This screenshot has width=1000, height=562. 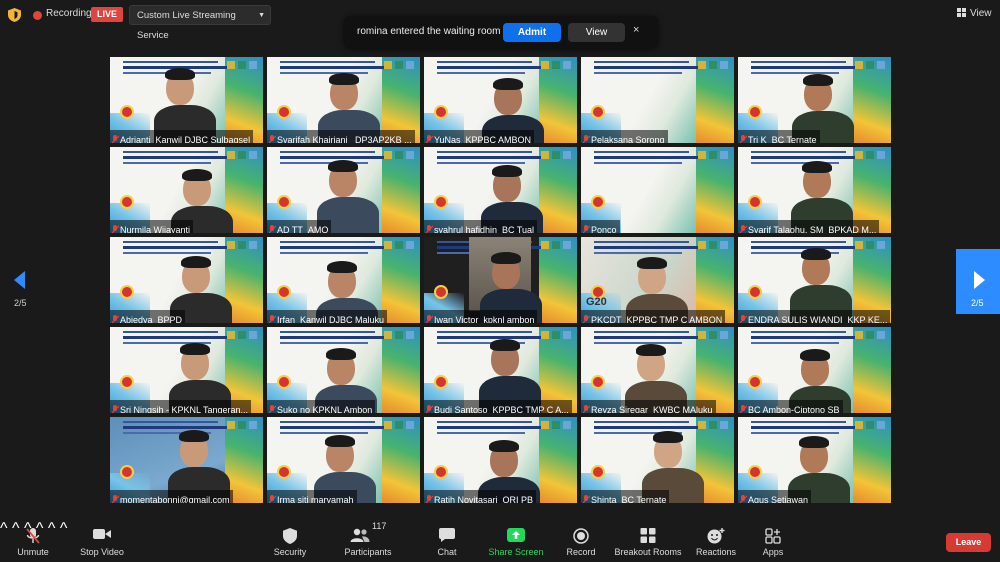 I want to click on participant-name-bar: Agus Setiawan, so click(x=775, y=496).